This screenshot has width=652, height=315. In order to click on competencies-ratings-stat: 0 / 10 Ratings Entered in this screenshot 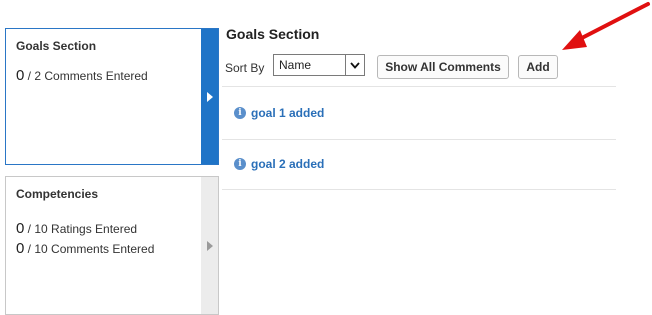, I will do `click(76, 228)`.